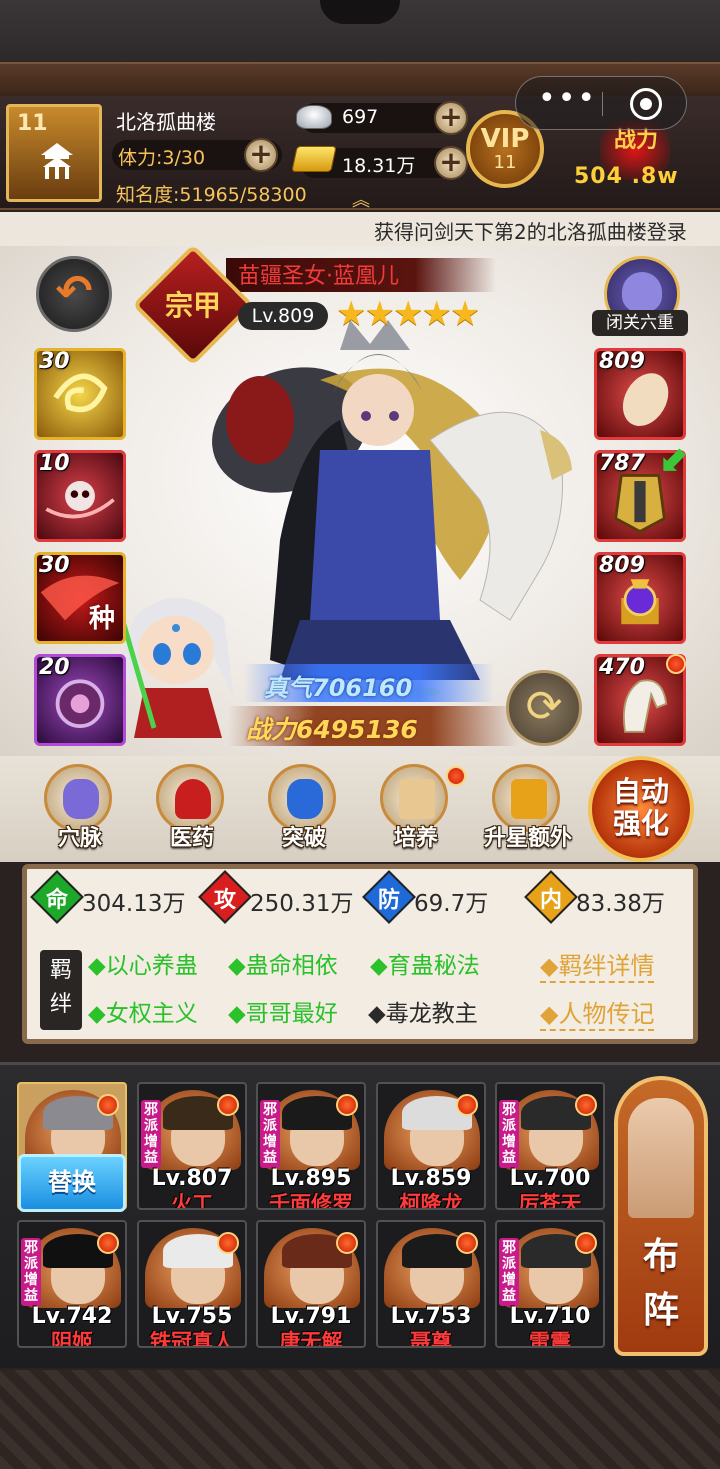  What do you see at coordinates (408, 314) in the screenshot?
I see `star-rating-icon: ★★★★★` at bounding box center [408, 314].